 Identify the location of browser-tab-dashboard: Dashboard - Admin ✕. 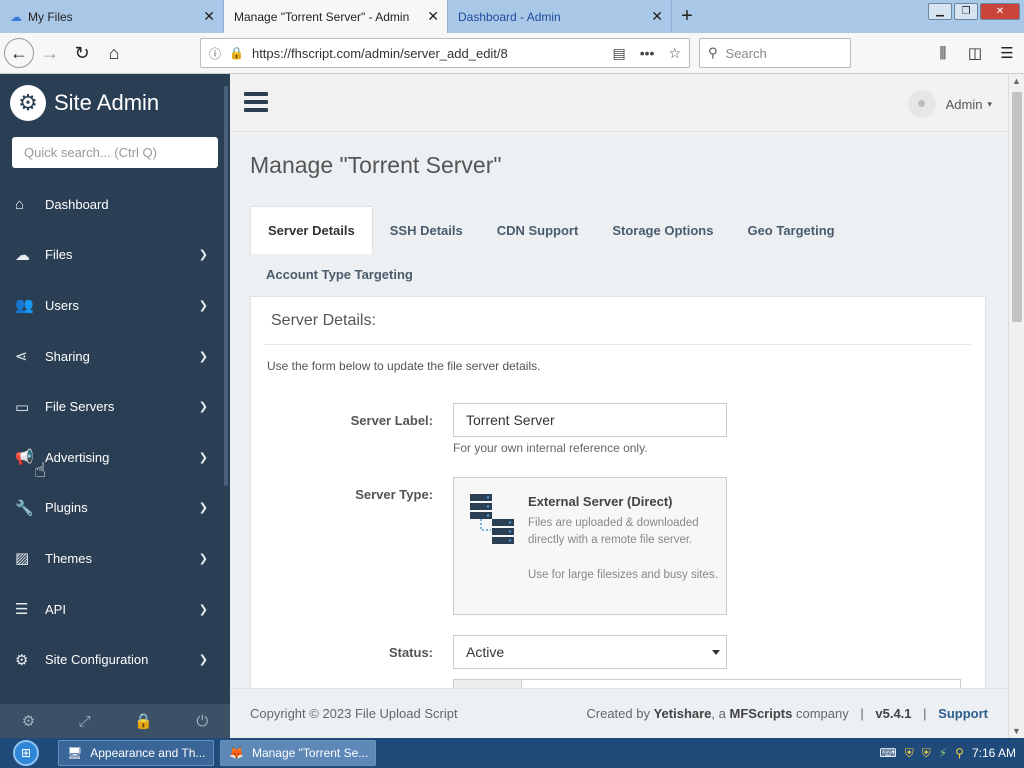
(560, 16).